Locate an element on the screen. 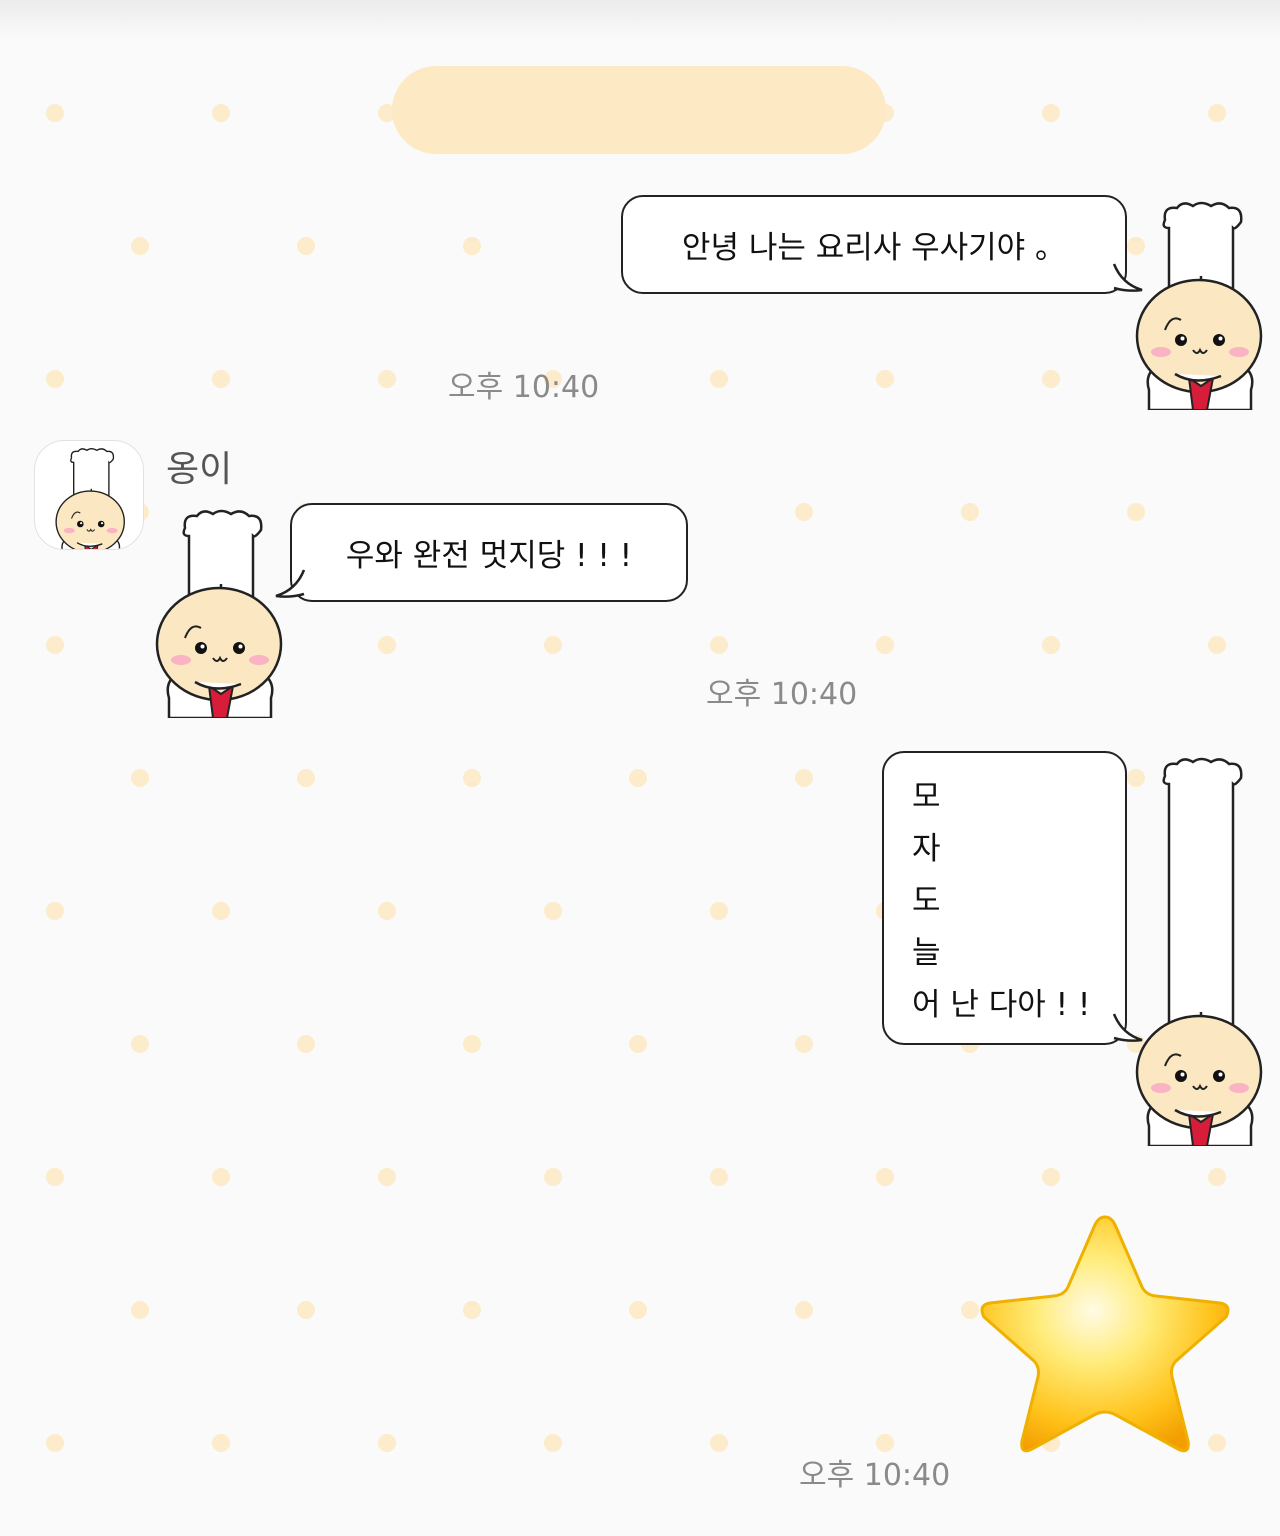 This screenshot has width=1280, height=1536. message-line: 모 is located at coordinates (926, 797).